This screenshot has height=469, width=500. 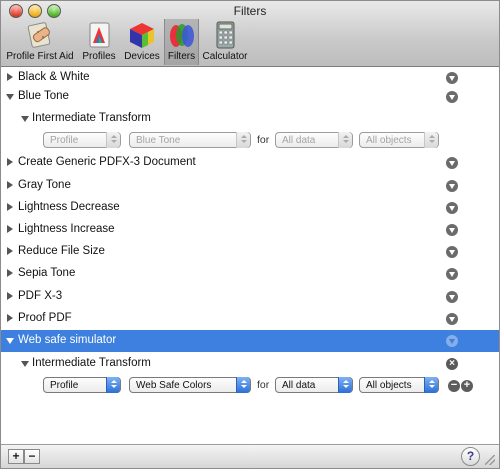 What do you see at coordinates (467, 386) in the screenshot?
I see `add-component-button: +` at bounding box center [467, 386].